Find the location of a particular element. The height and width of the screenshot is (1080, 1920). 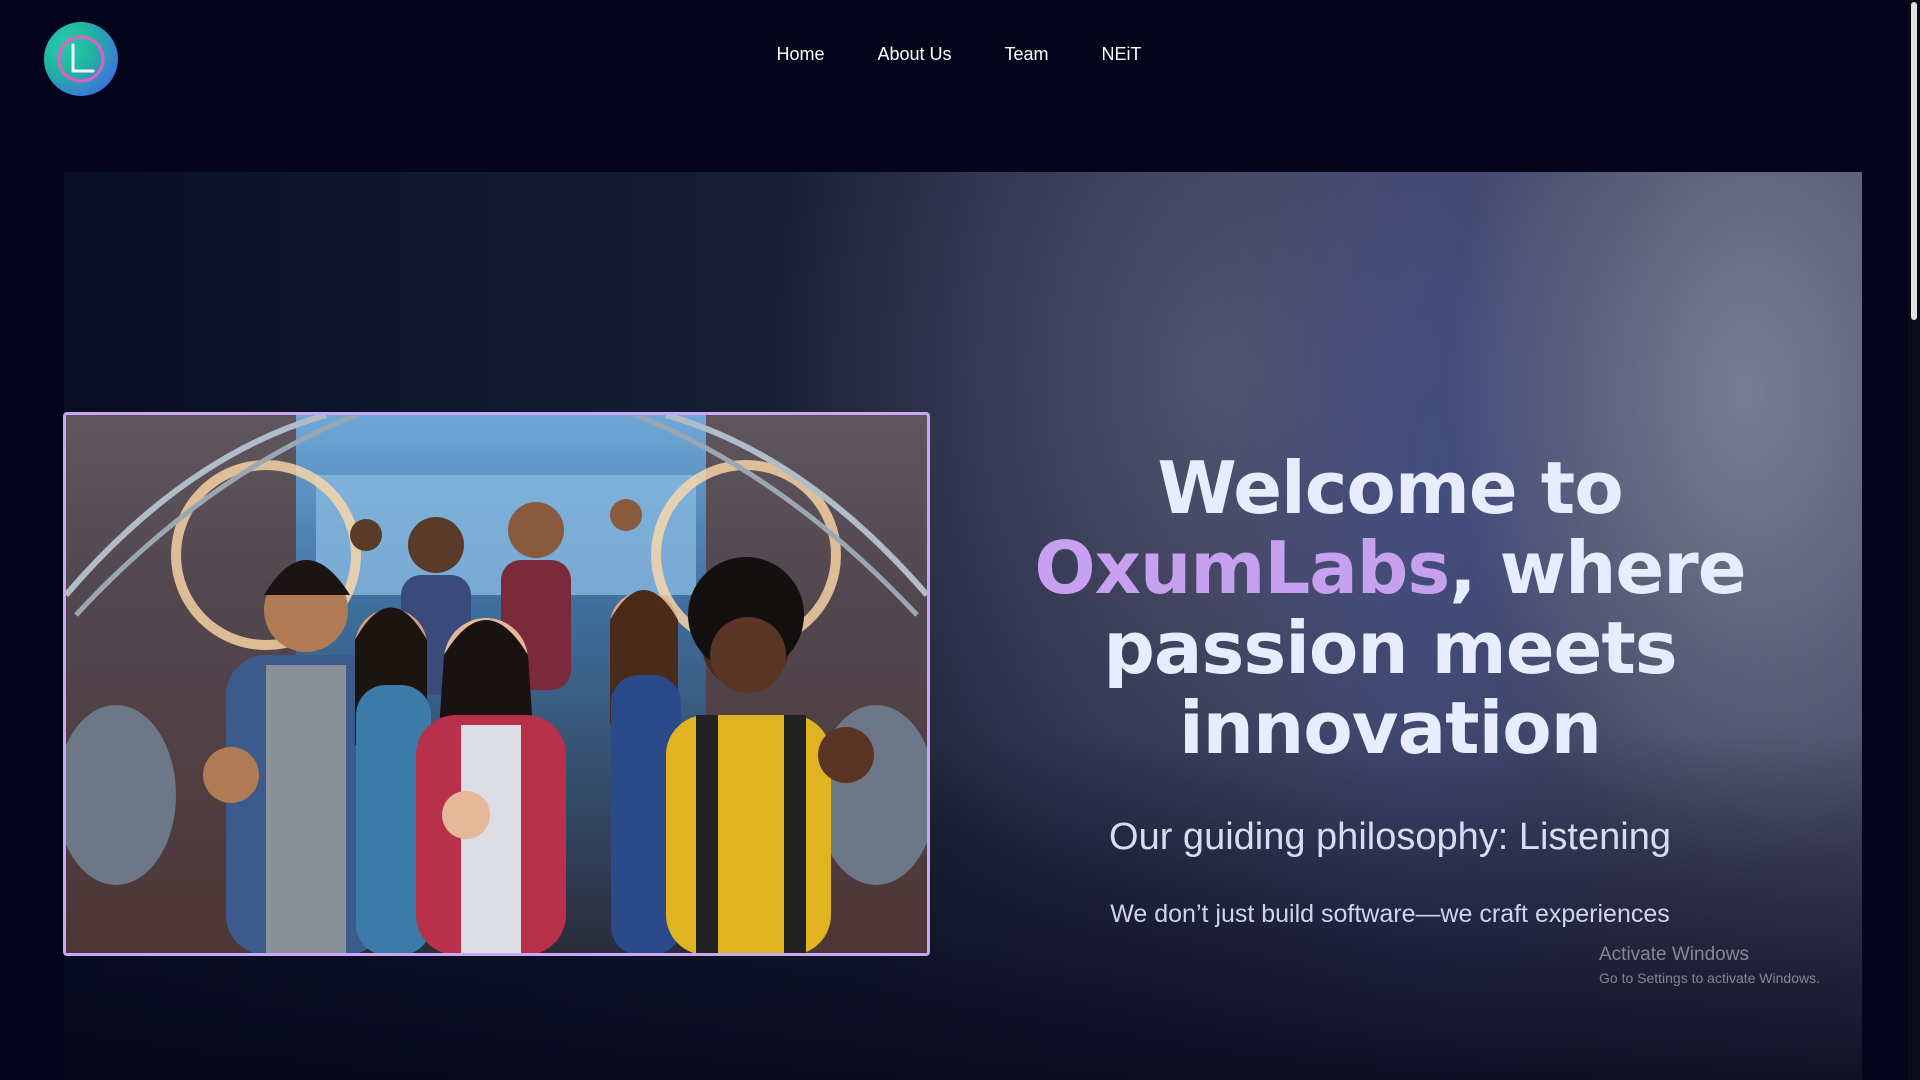

nav-home: Home is located at coordinates (800, 54).